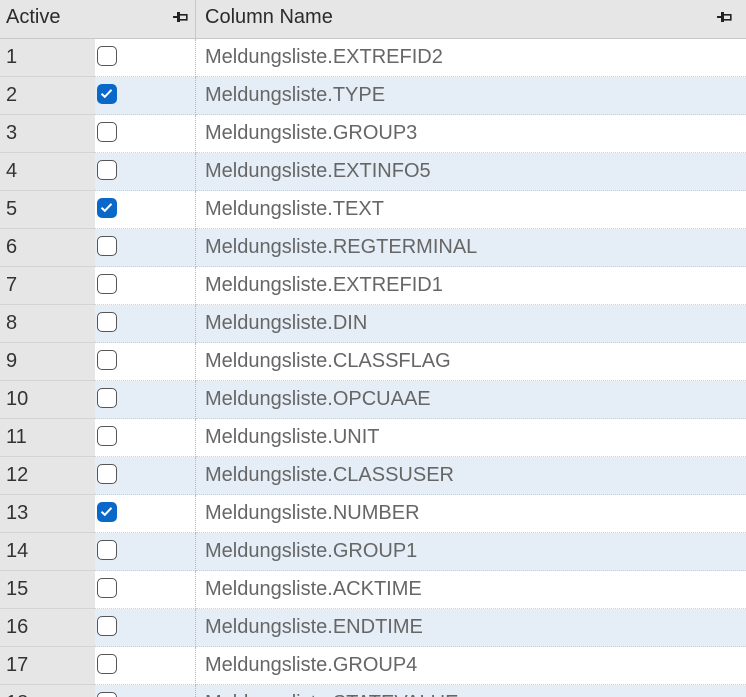 The width and height of the screenshot is (746, 697). I want to click on table-row: 10 Meldungsliste.OPCUAAE, so click(373, 400).